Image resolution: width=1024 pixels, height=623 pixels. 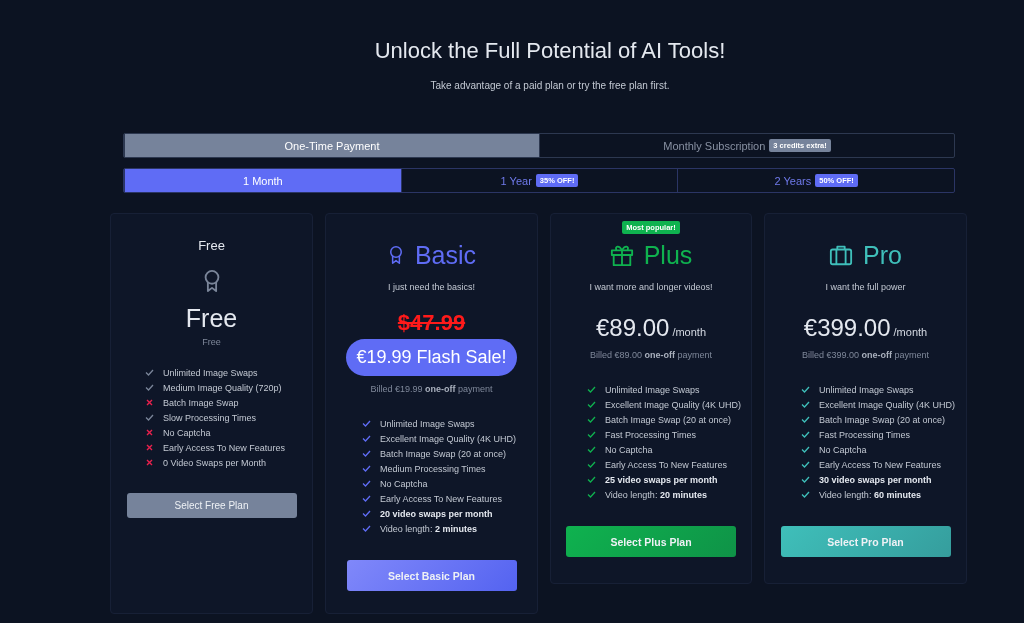 I want to click on plan-name: Basic, so click(x=445, y=255).